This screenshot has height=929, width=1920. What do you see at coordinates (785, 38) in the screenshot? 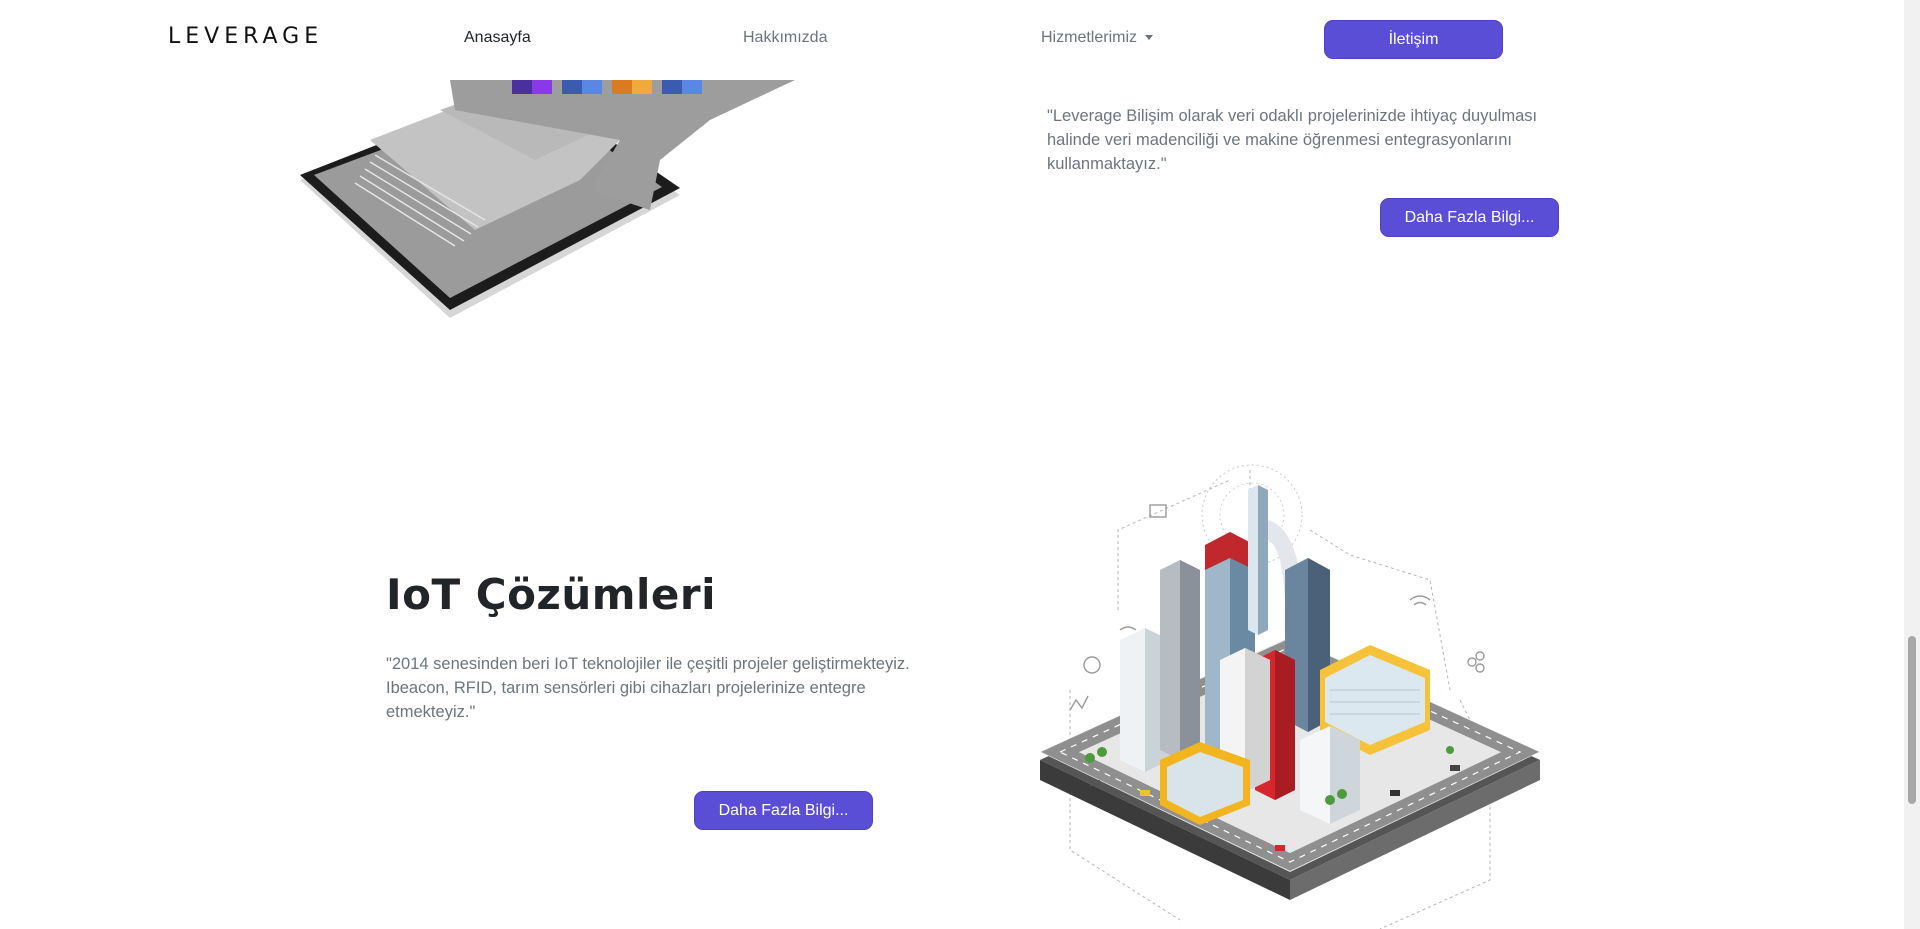
I see `nav-about-link: Hakkımızda` at bounding box center [785, 38].